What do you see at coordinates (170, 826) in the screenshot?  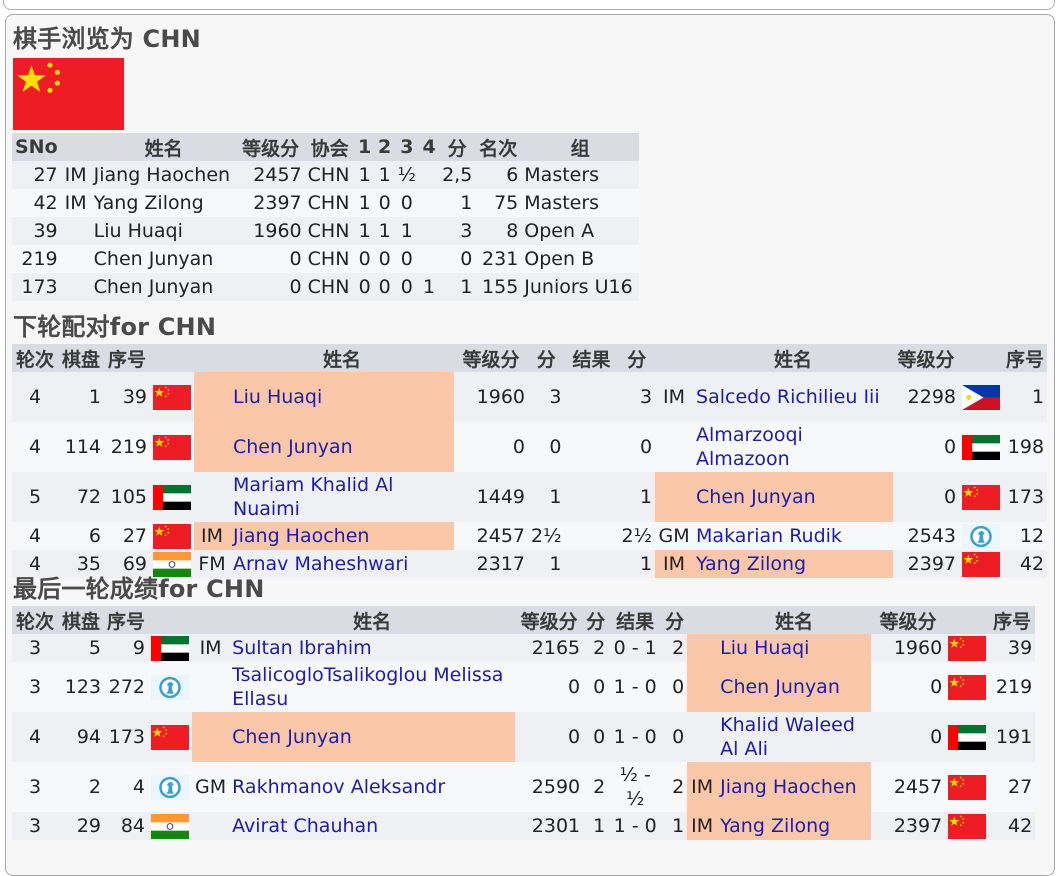 I see `india-flag-icon` at bounding box center [170, 826].